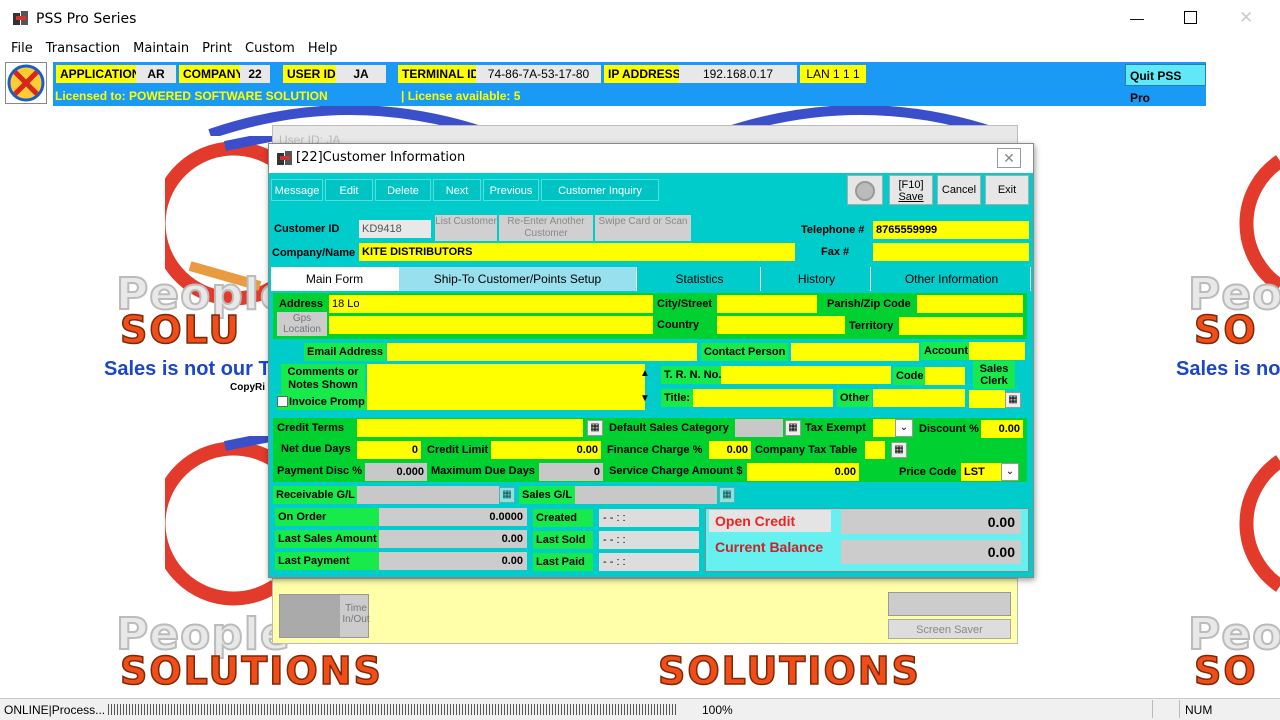 This screenshot has width=1280, height=720. I want to click on contact-field, so click(855, 352).